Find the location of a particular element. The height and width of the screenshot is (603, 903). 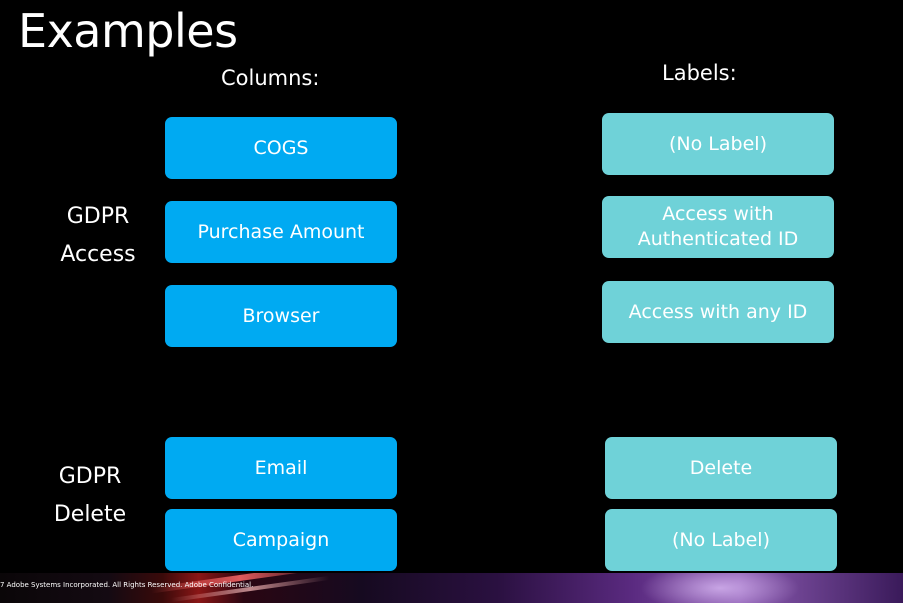

group-label-gdpr-delete: GDPR Delete is located at coordinates (90, 496).